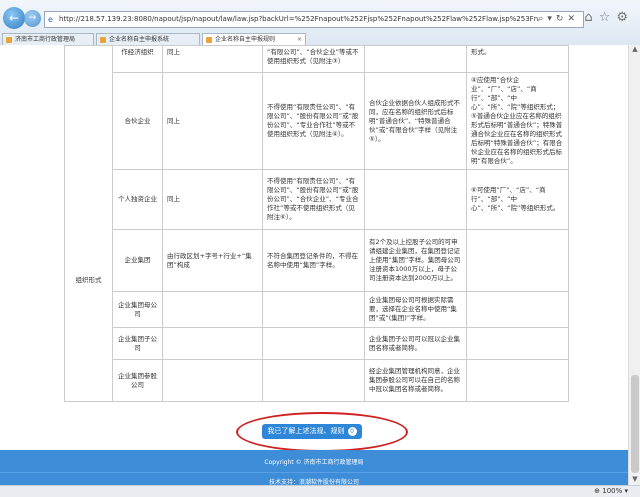  I want to click on row-name: 企业集团, so click(137, 260).